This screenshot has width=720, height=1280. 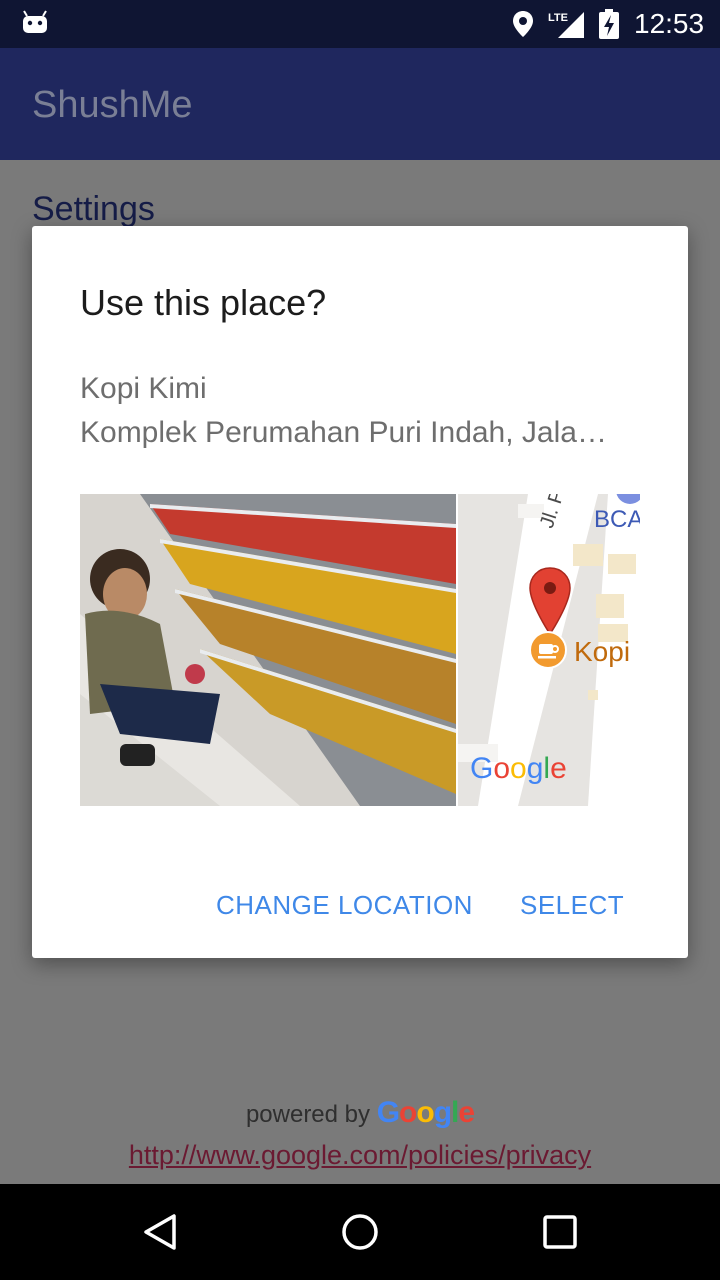 I want to click on location-icon, so click(x=523, y=24).